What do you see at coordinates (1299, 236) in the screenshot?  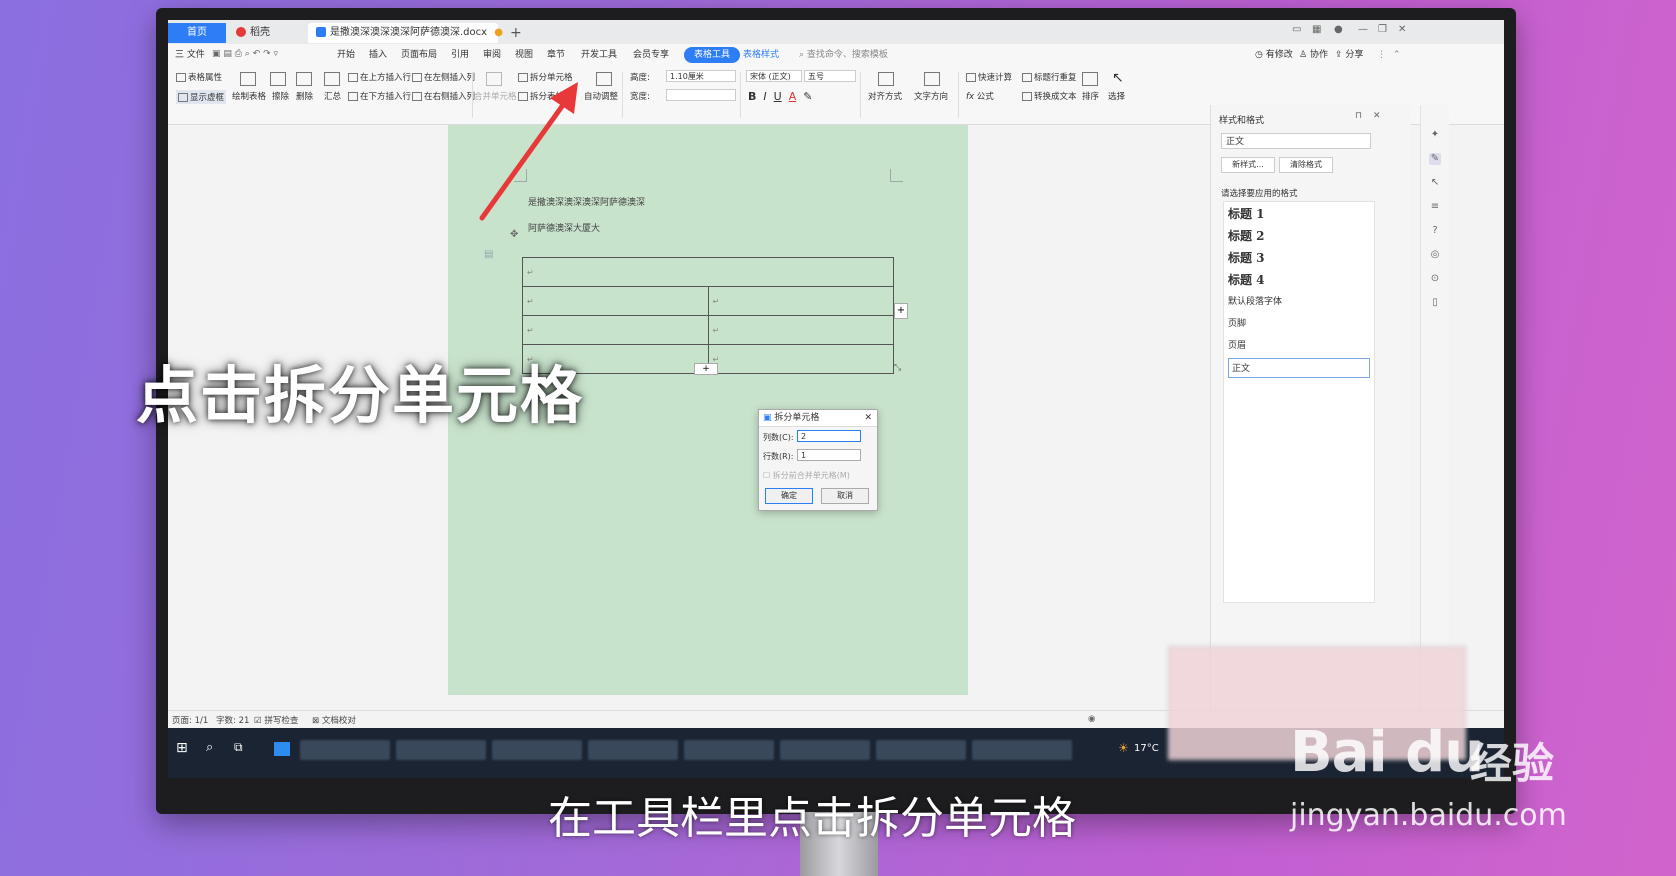 I see `style-heading-2: 标题 2` at bounding box center [1299, 236].